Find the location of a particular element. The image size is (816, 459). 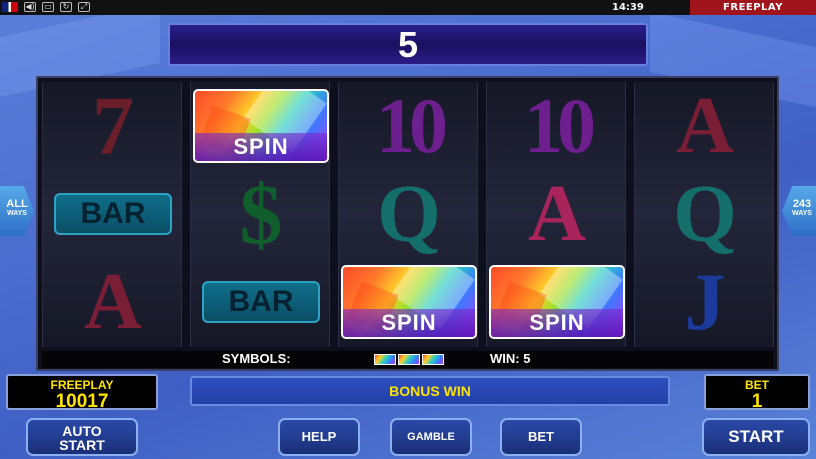

dollar-symbol: $ is located at coordinates (261, 214).